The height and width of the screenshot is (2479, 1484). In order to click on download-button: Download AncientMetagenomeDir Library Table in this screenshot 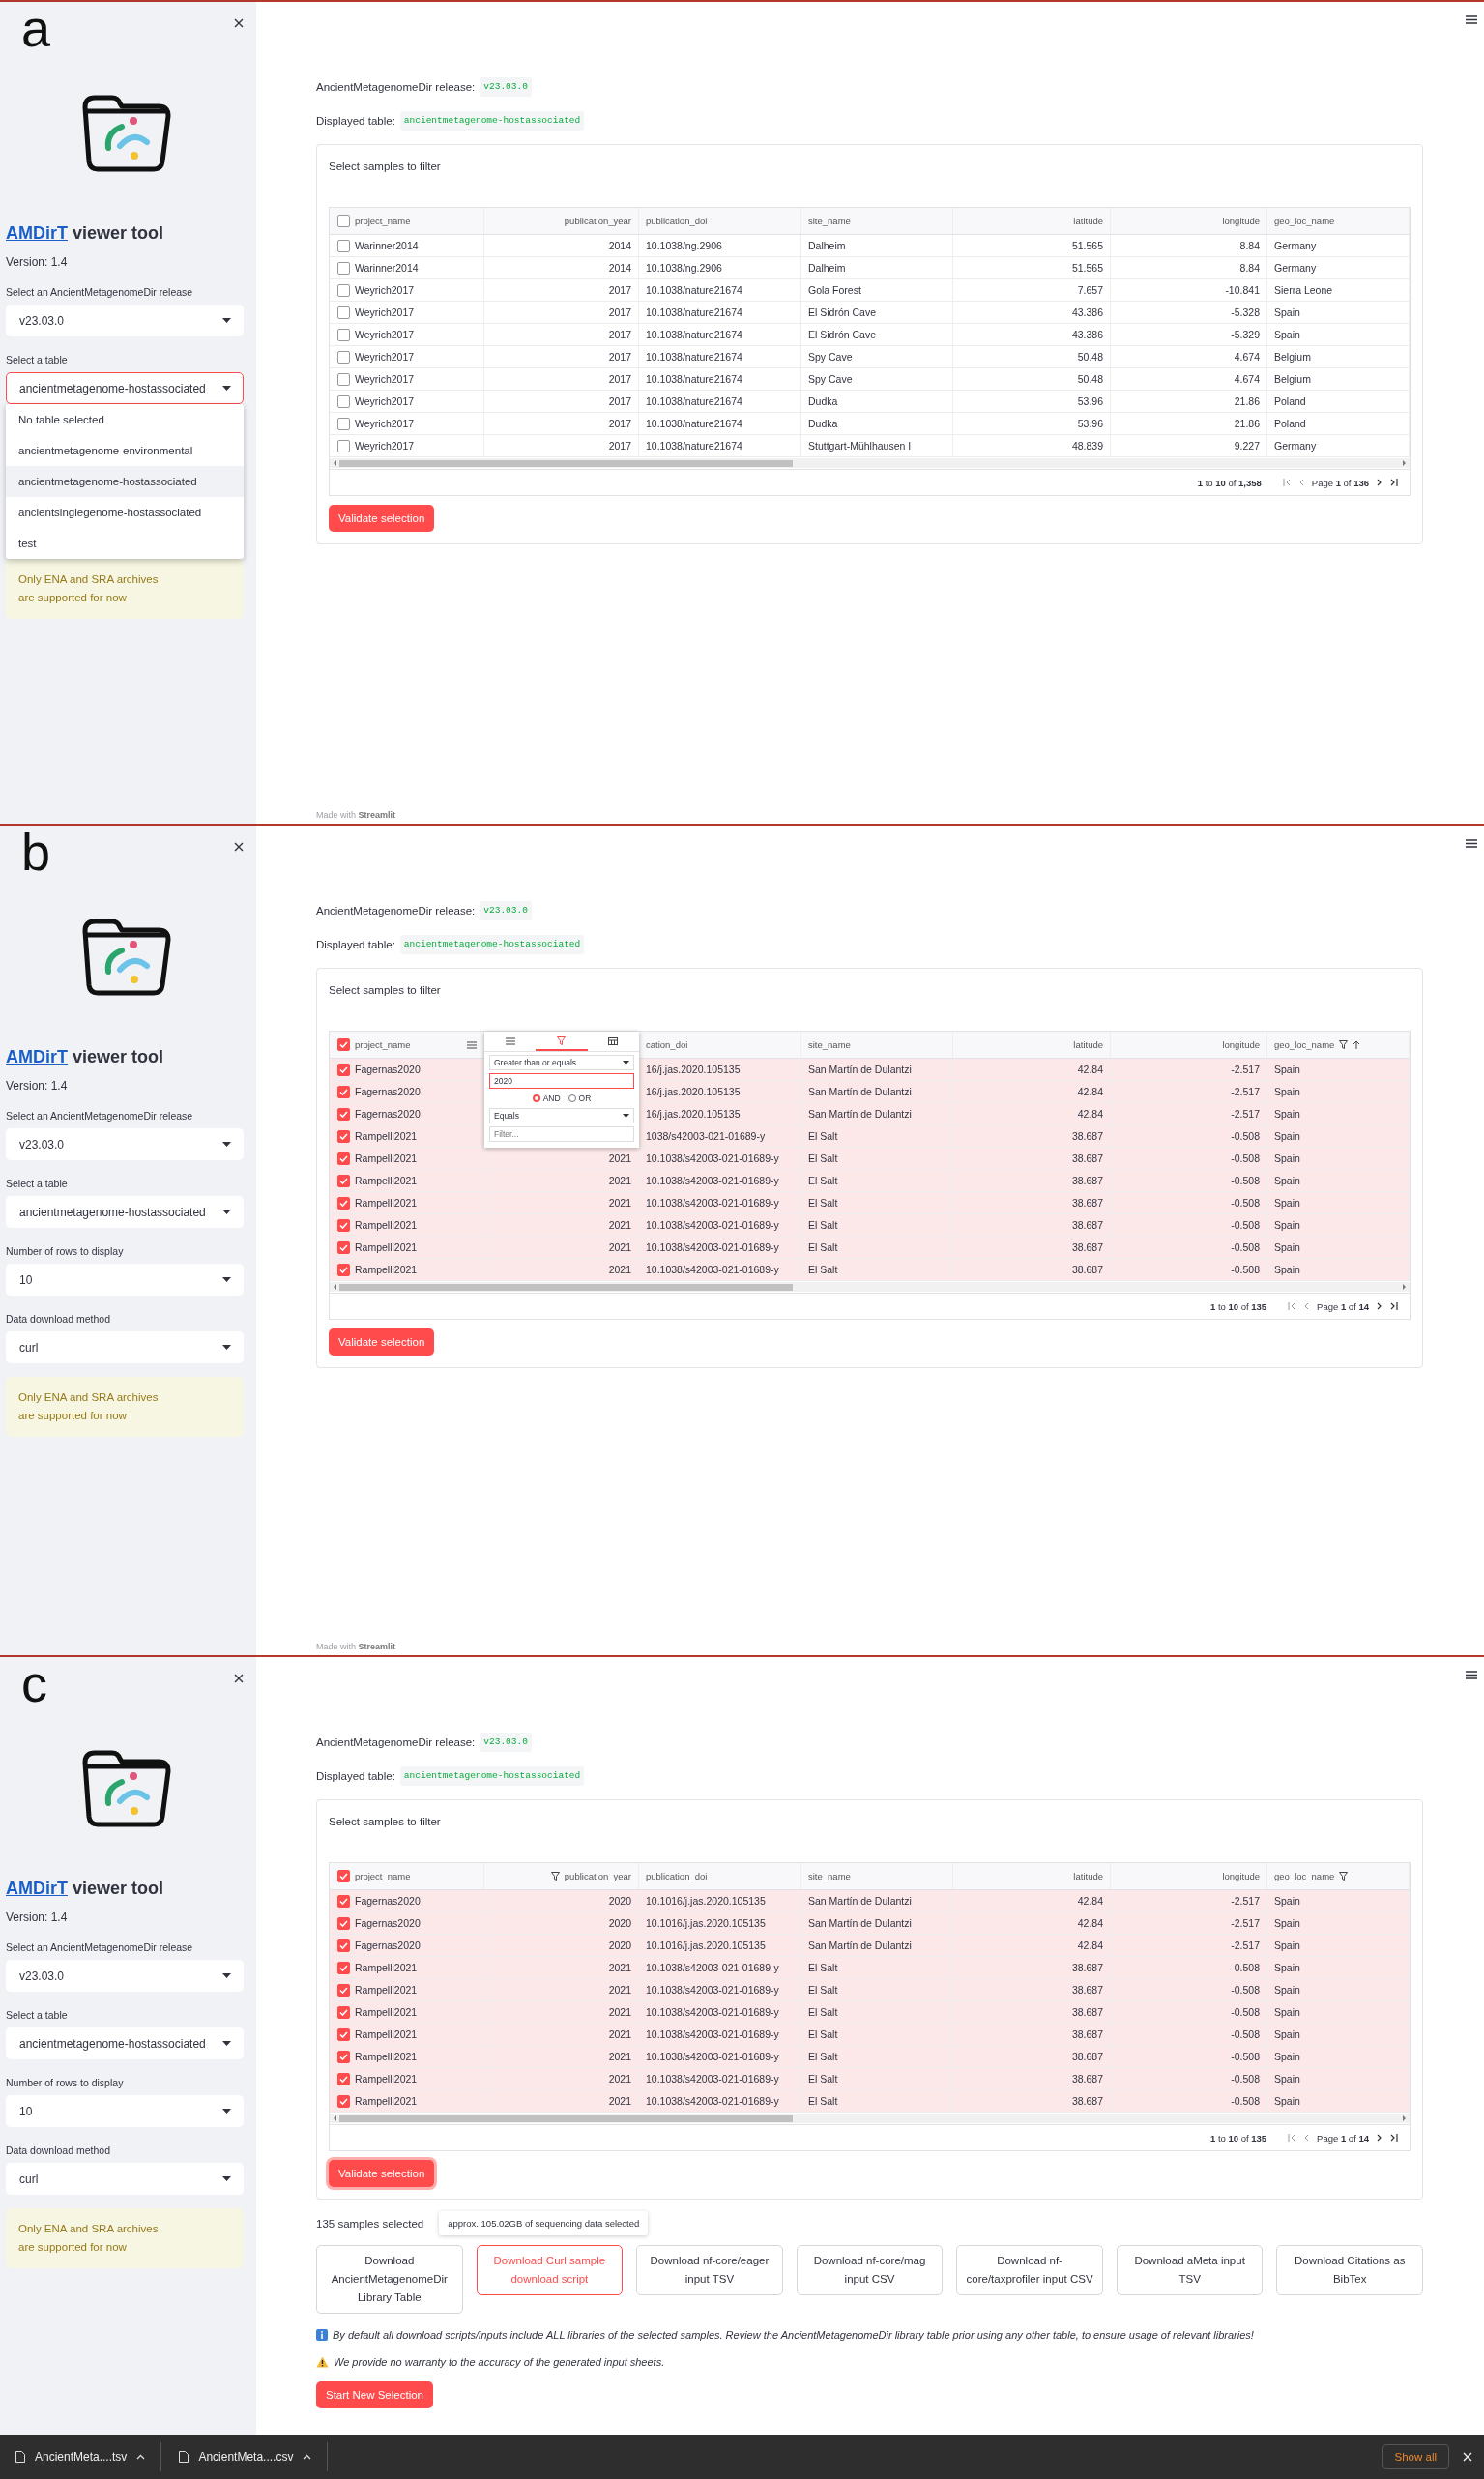, I will do `click(389, 2279)`.